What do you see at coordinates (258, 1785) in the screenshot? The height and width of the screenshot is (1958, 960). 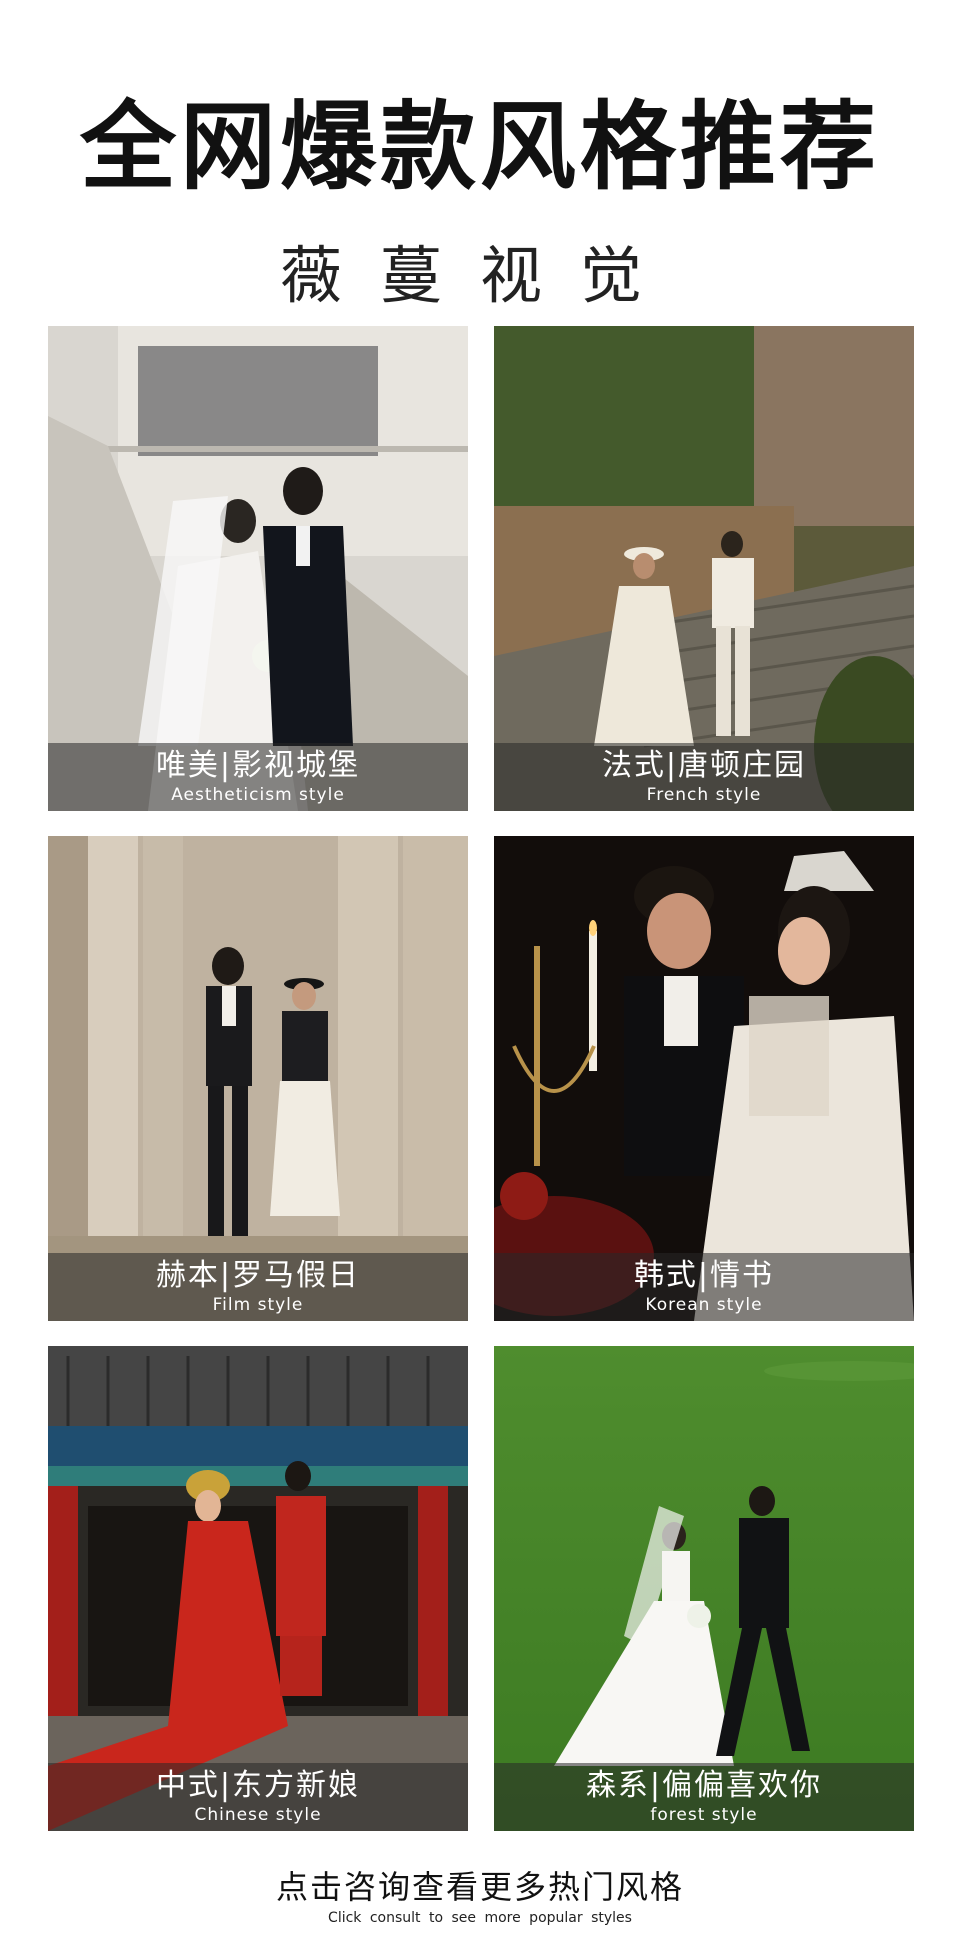 I see `style-name-zh: 中式|东方新娘` at bounding box center [258, 1785].